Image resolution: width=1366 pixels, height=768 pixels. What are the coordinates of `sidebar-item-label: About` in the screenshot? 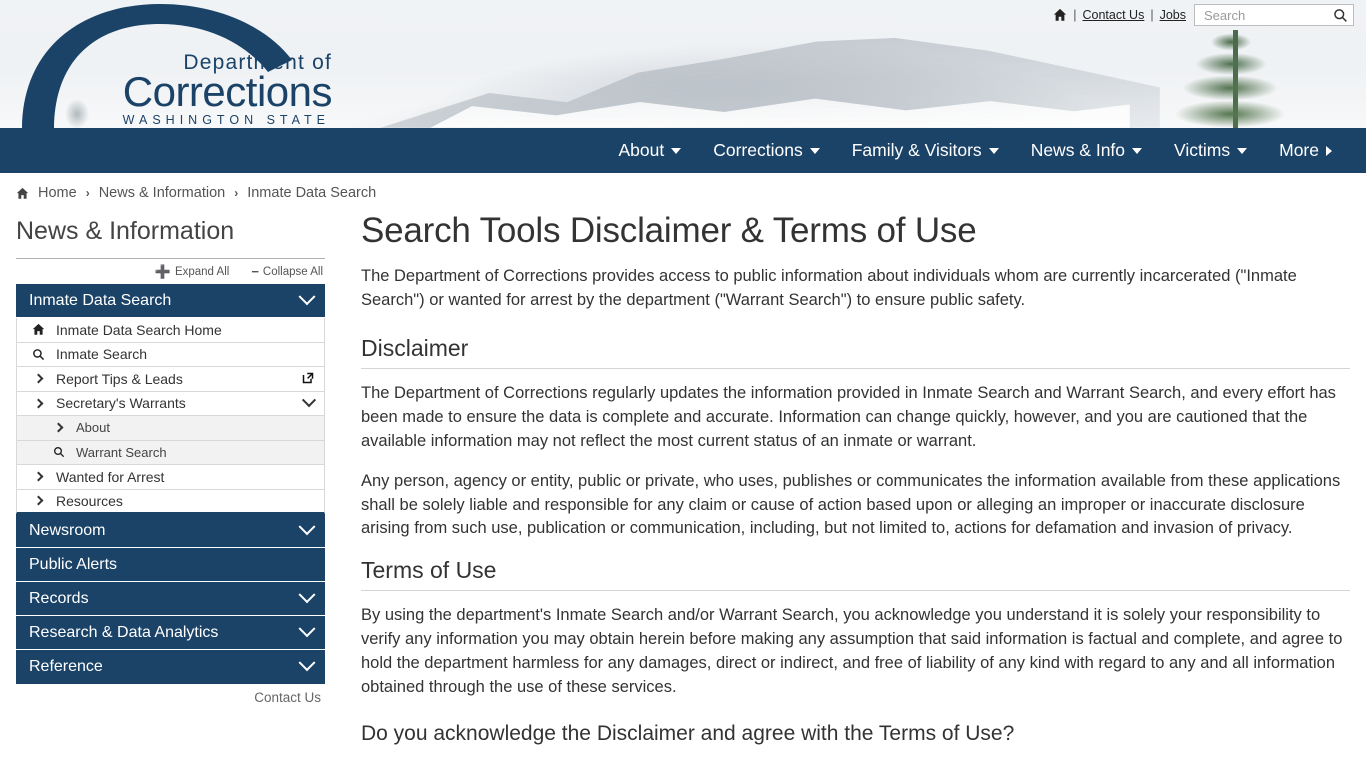 It's located at (93, 428).